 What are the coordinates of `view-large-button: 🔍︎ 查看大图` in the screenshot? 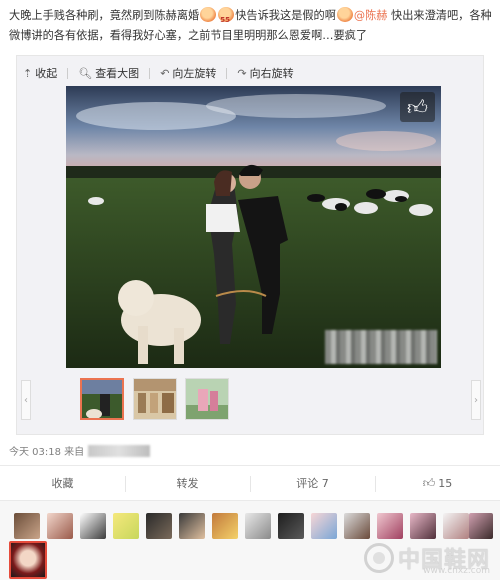 It's located at (108, 73).